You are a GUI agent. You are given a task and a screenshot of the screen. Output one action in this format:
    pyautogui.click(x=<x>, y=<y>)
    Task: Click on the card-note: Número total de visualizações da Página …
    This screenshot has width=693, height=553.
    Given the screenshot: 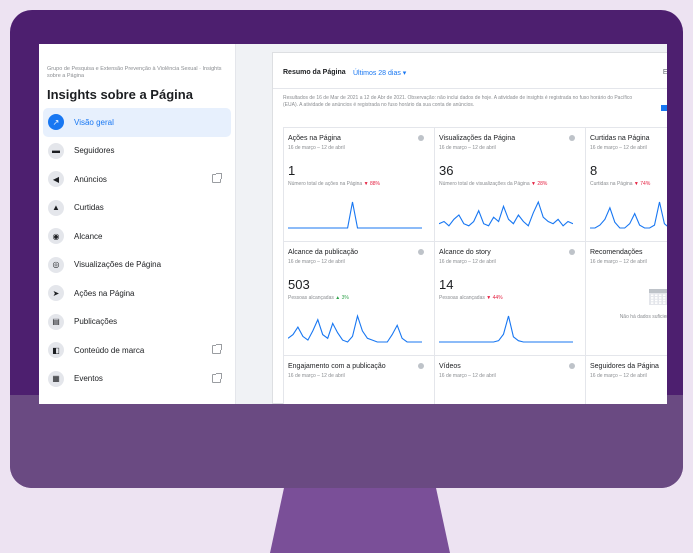 What is the action you would take?
    pyautogui.click(x=508, y=184)
    